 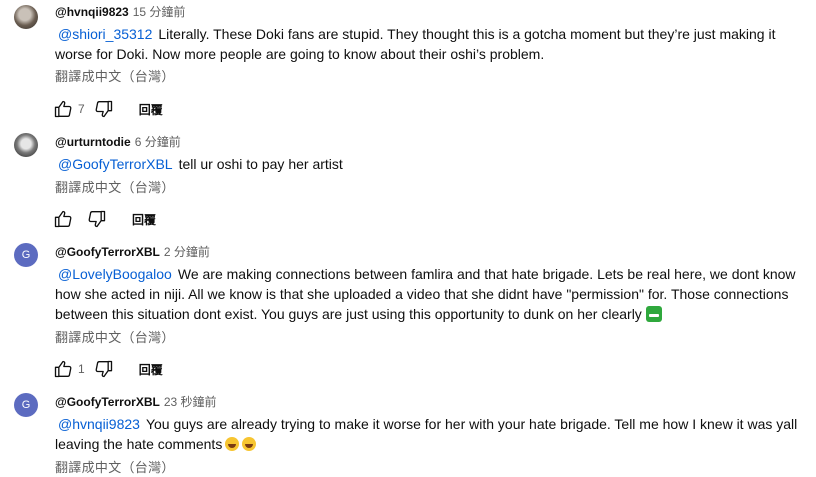 What do you see at coordinates (93, 142) in the screenshot?
I see `comment-author: @urturntodie` at bounding box center [93, 142].